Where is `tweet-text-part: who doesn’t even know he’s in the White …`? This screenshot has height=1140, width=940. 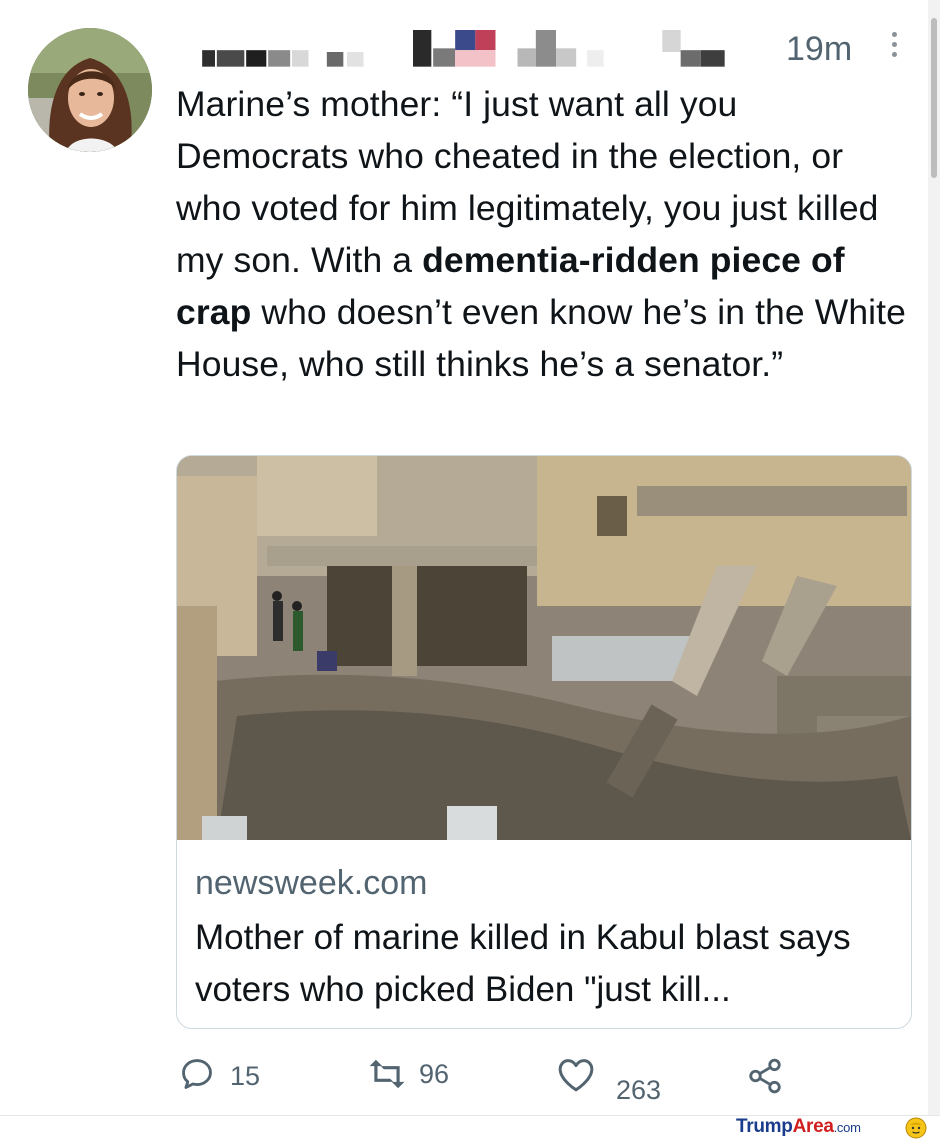
tweet-text-part: who doesn’t even know he’s in the White … is located at coordinates (541, 338).